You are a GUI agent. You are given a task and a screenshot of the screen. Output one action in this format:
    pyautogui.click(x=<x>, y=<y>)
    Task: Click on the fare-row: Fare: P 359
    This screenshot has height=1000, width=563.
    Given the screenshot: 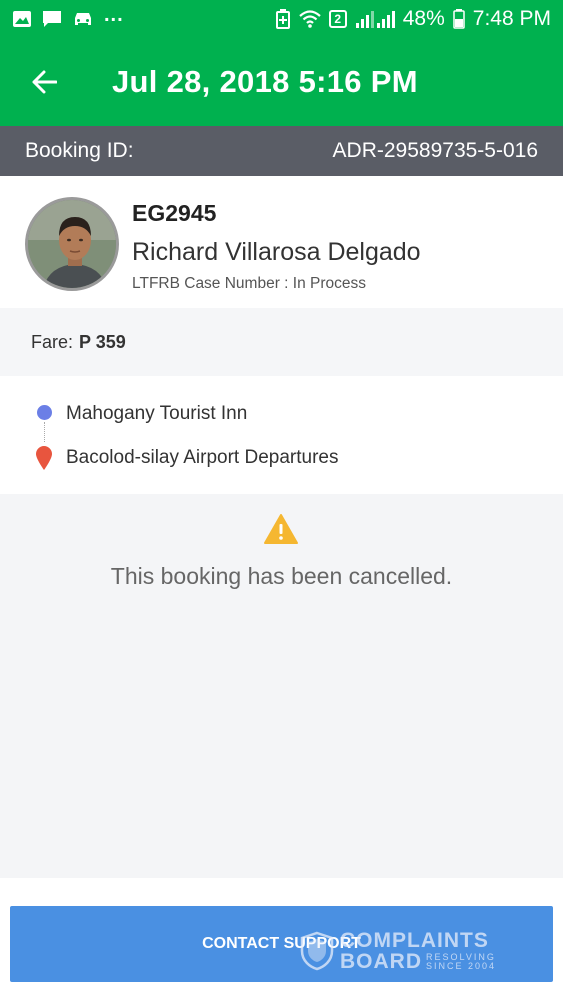 What is the action you would take?
    pyautogui.click(x=281, y=342)
    